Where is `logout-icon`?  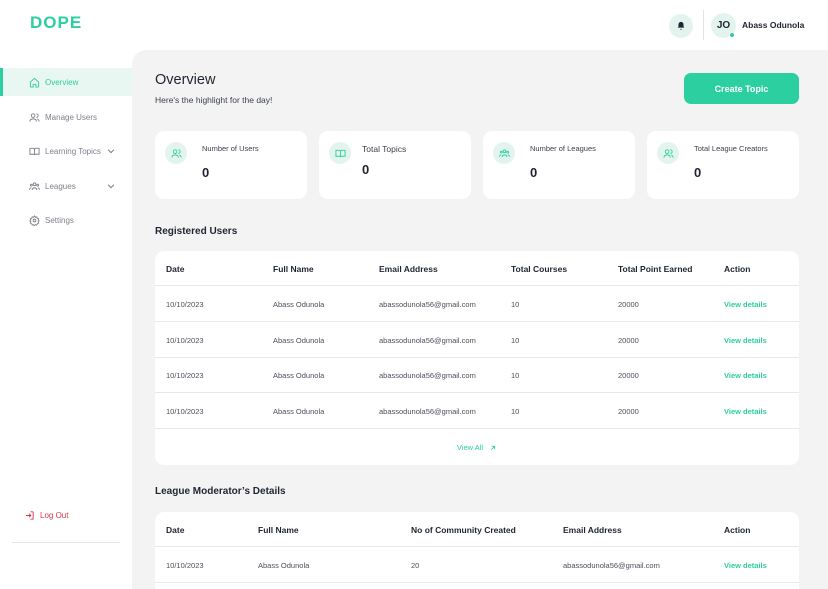
logout-icon is located at coordinates (30, 515).